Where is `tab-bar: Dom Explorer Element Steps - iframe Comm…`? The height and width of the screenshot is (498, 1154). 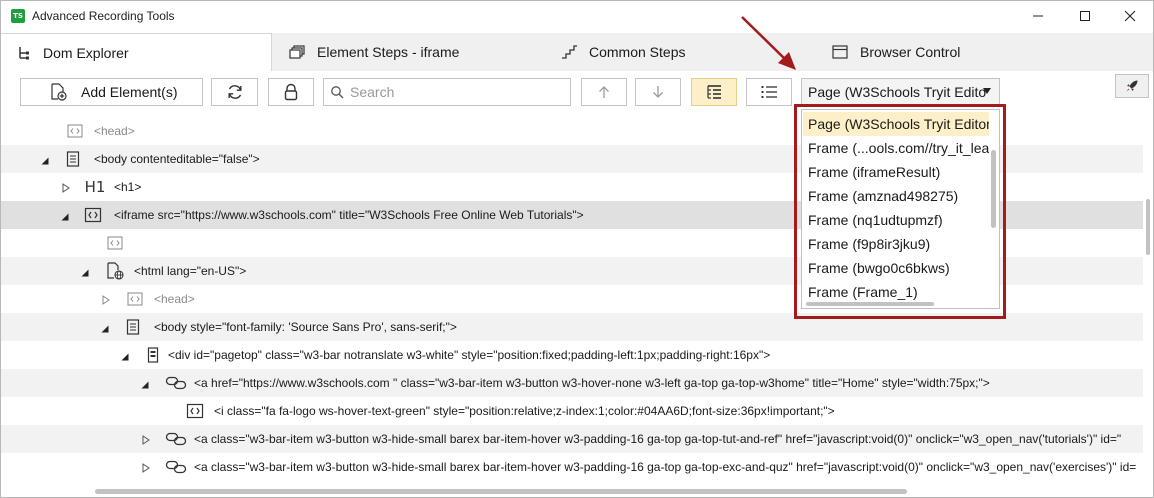
tab-bar: Dom Explorer Element Steps - iframe Comm… is located at coordinates (577, 52).